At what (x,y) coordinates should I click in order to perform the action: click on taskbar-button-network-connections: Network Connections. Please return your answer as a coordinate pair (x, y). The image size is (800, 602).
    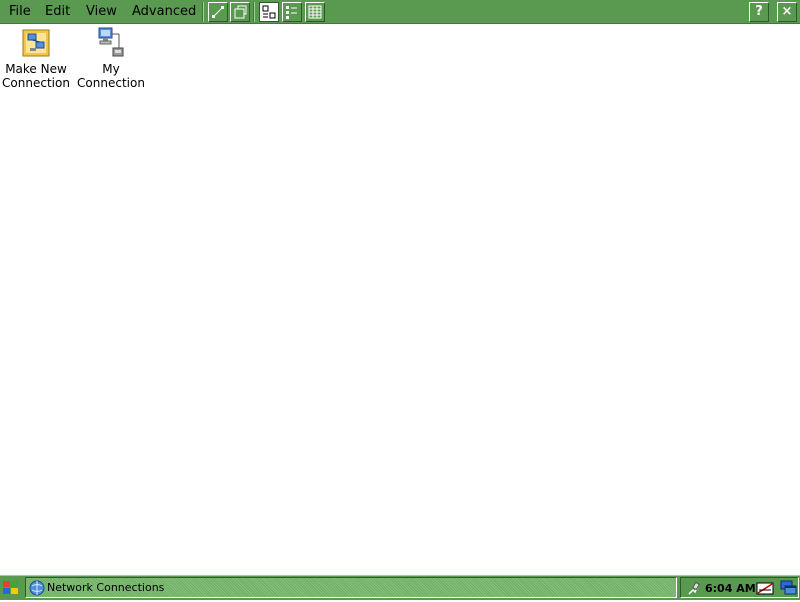
    Looking at the image, I should click on (351, 587).